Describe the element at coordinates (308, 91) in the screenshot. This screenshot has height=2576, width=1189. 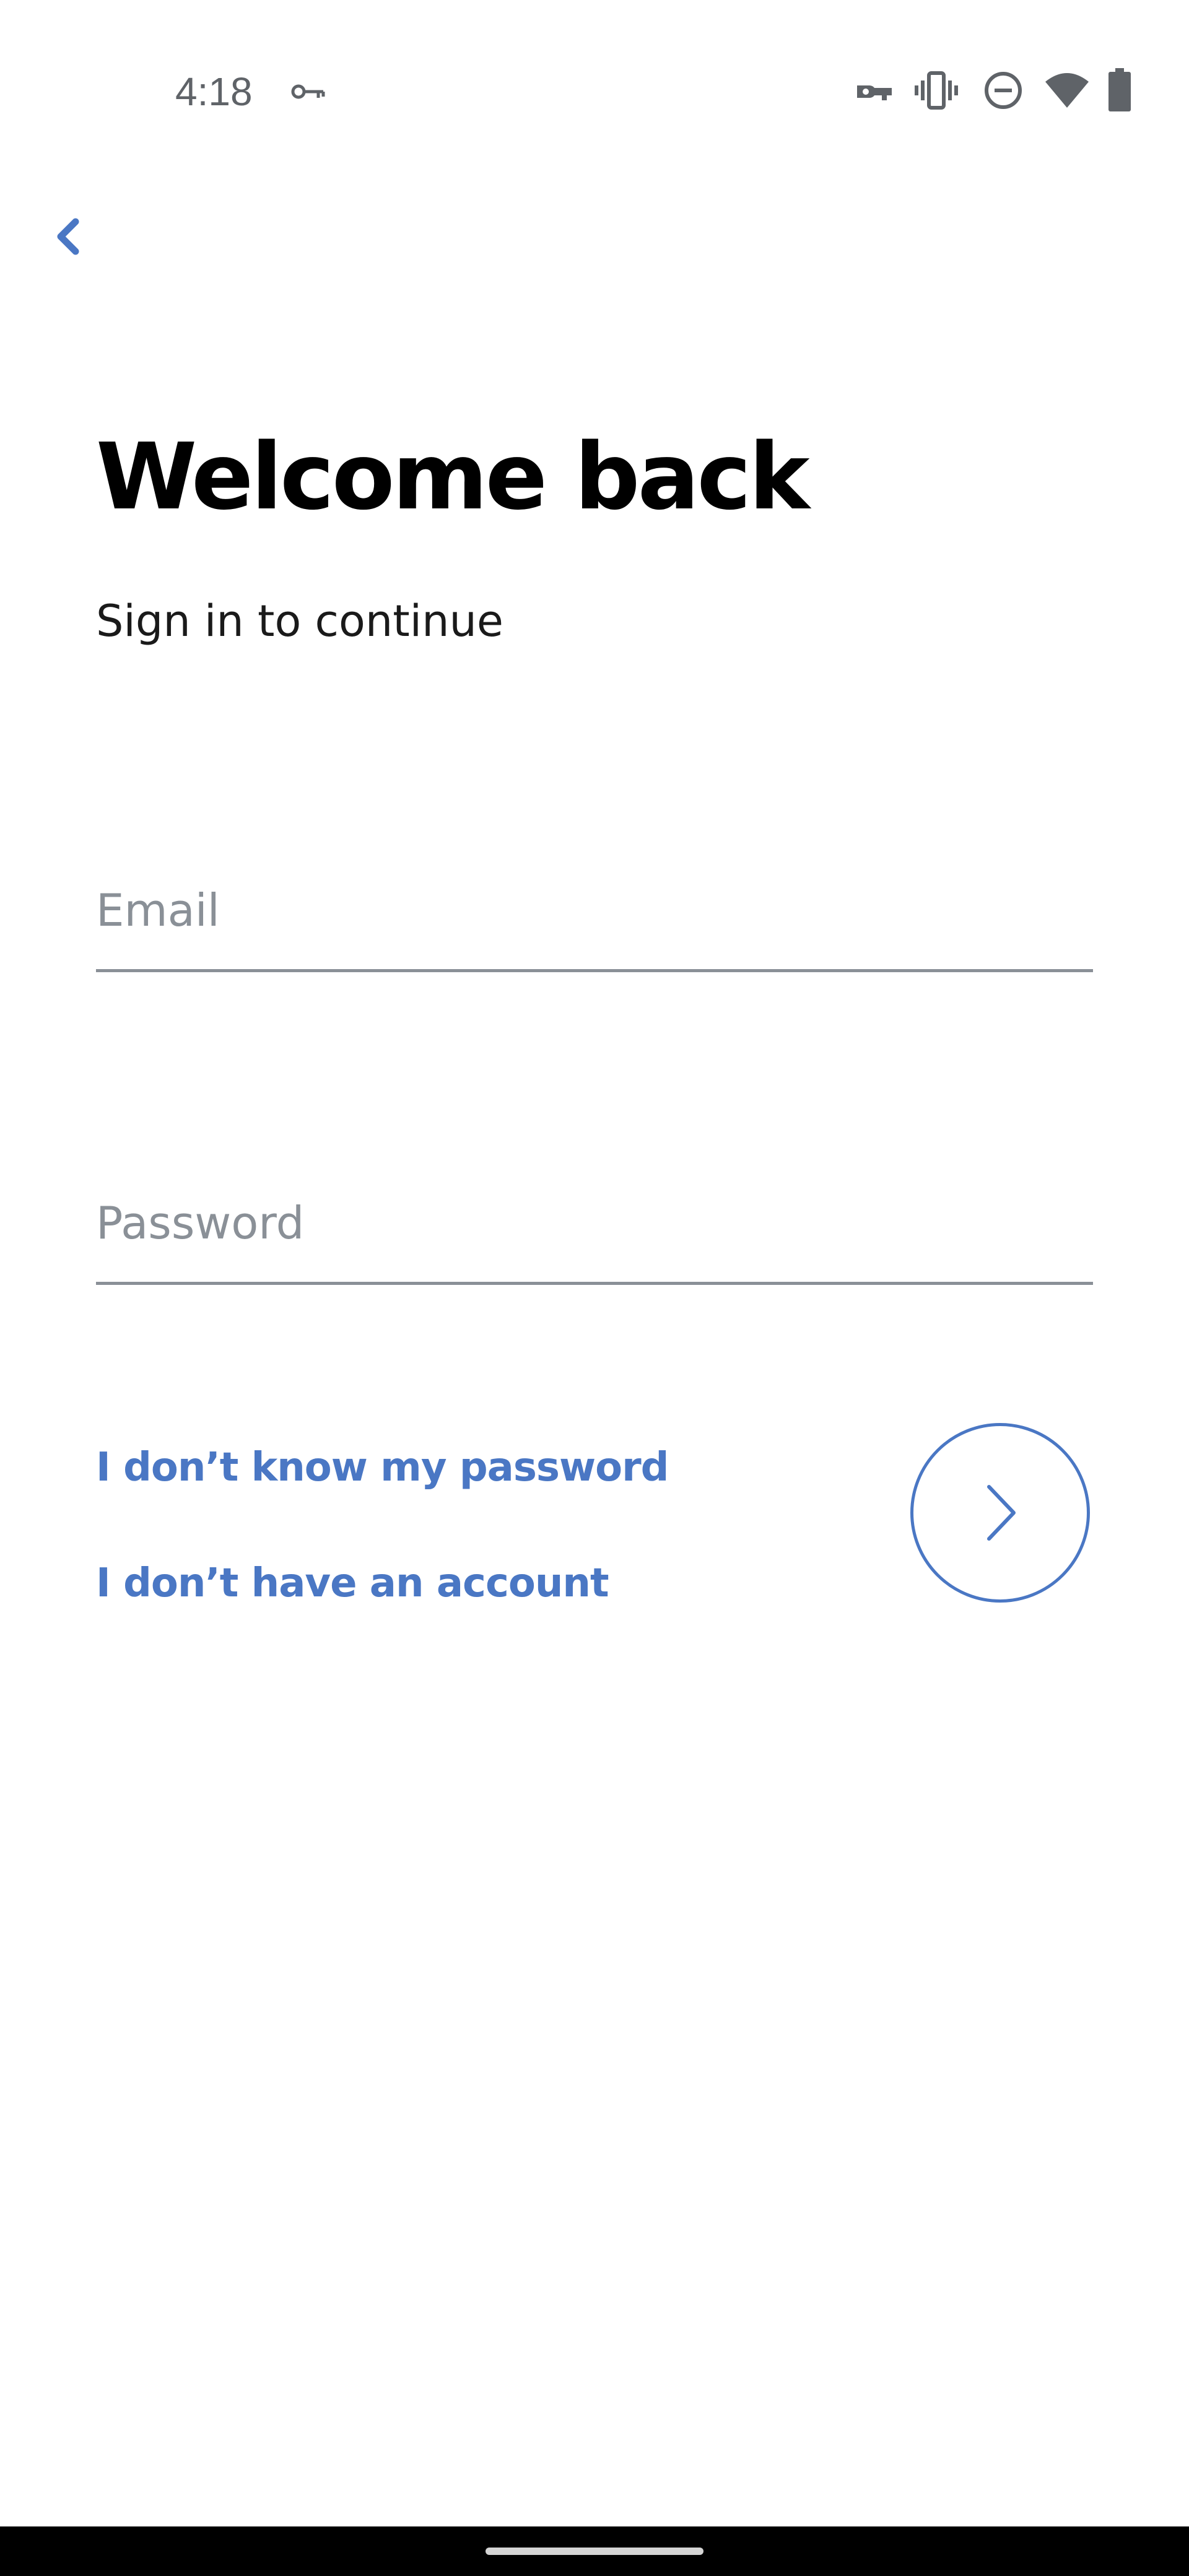
I see `key-icon` at that location.